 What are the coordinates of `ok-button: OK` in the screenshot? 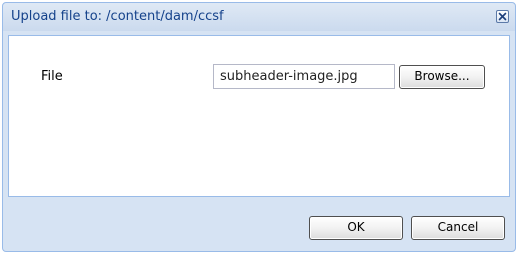 It's located at (356, 228).